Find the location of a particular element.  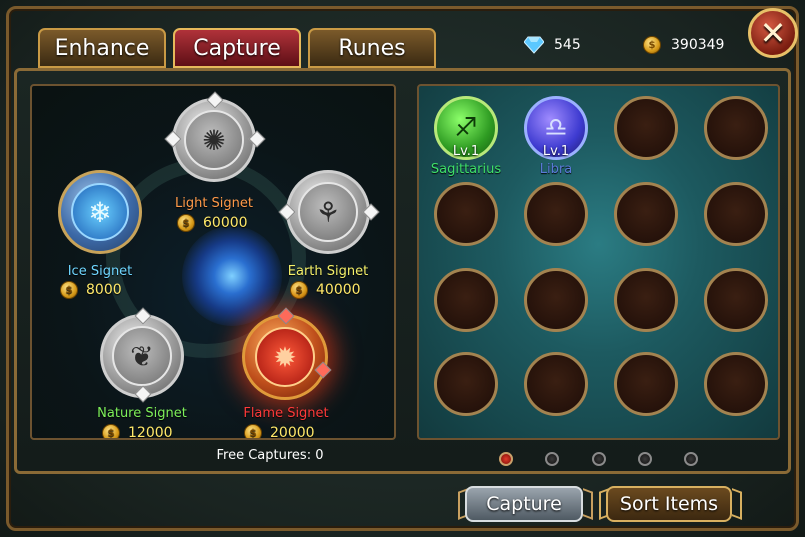

flame-emblem-icon: ✹ is located at coordinates (285, 357).